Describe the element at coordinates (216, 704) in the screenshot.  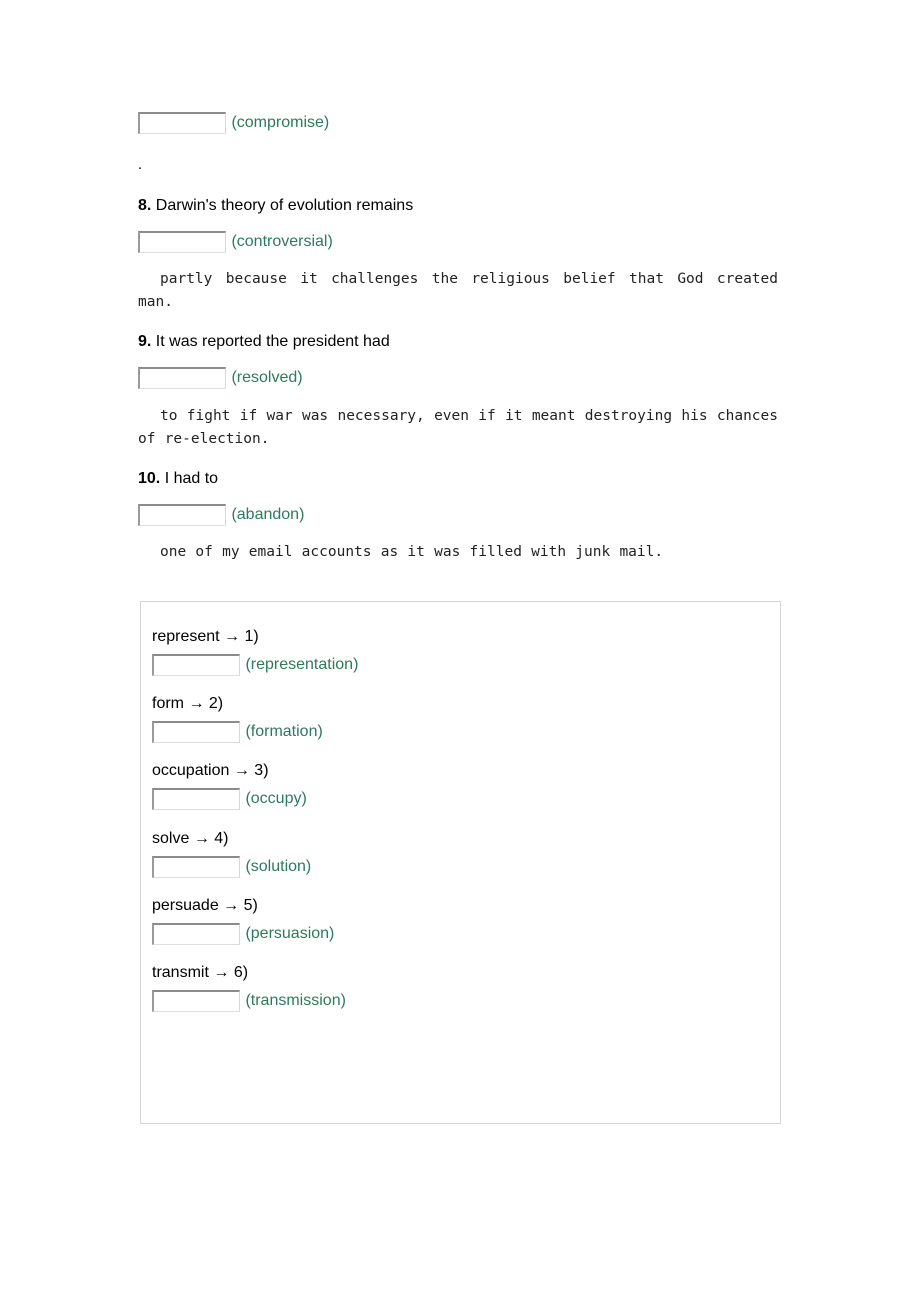
I see `pair-index-2: 2)` at that location.